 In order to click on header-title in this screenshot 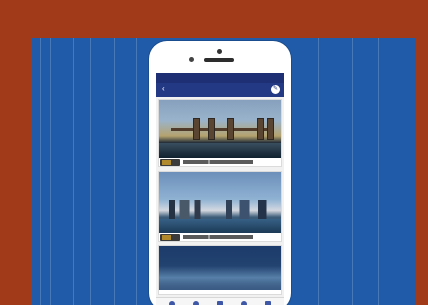, I will do `click(201, 89)`.